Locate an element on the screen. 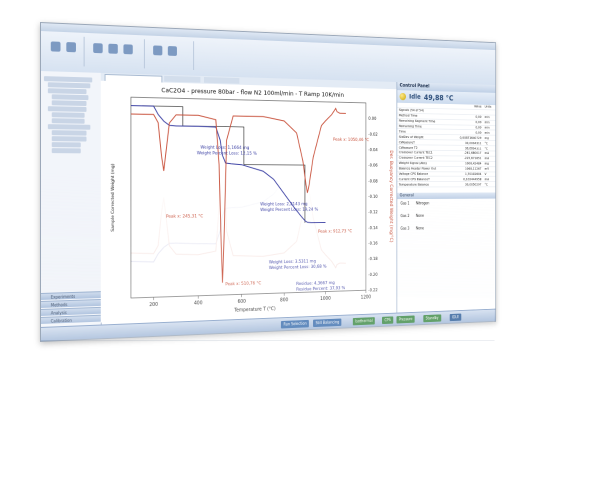 The image size is (596, 498). reflection-derivative-line is located at coordinates (238, 175).